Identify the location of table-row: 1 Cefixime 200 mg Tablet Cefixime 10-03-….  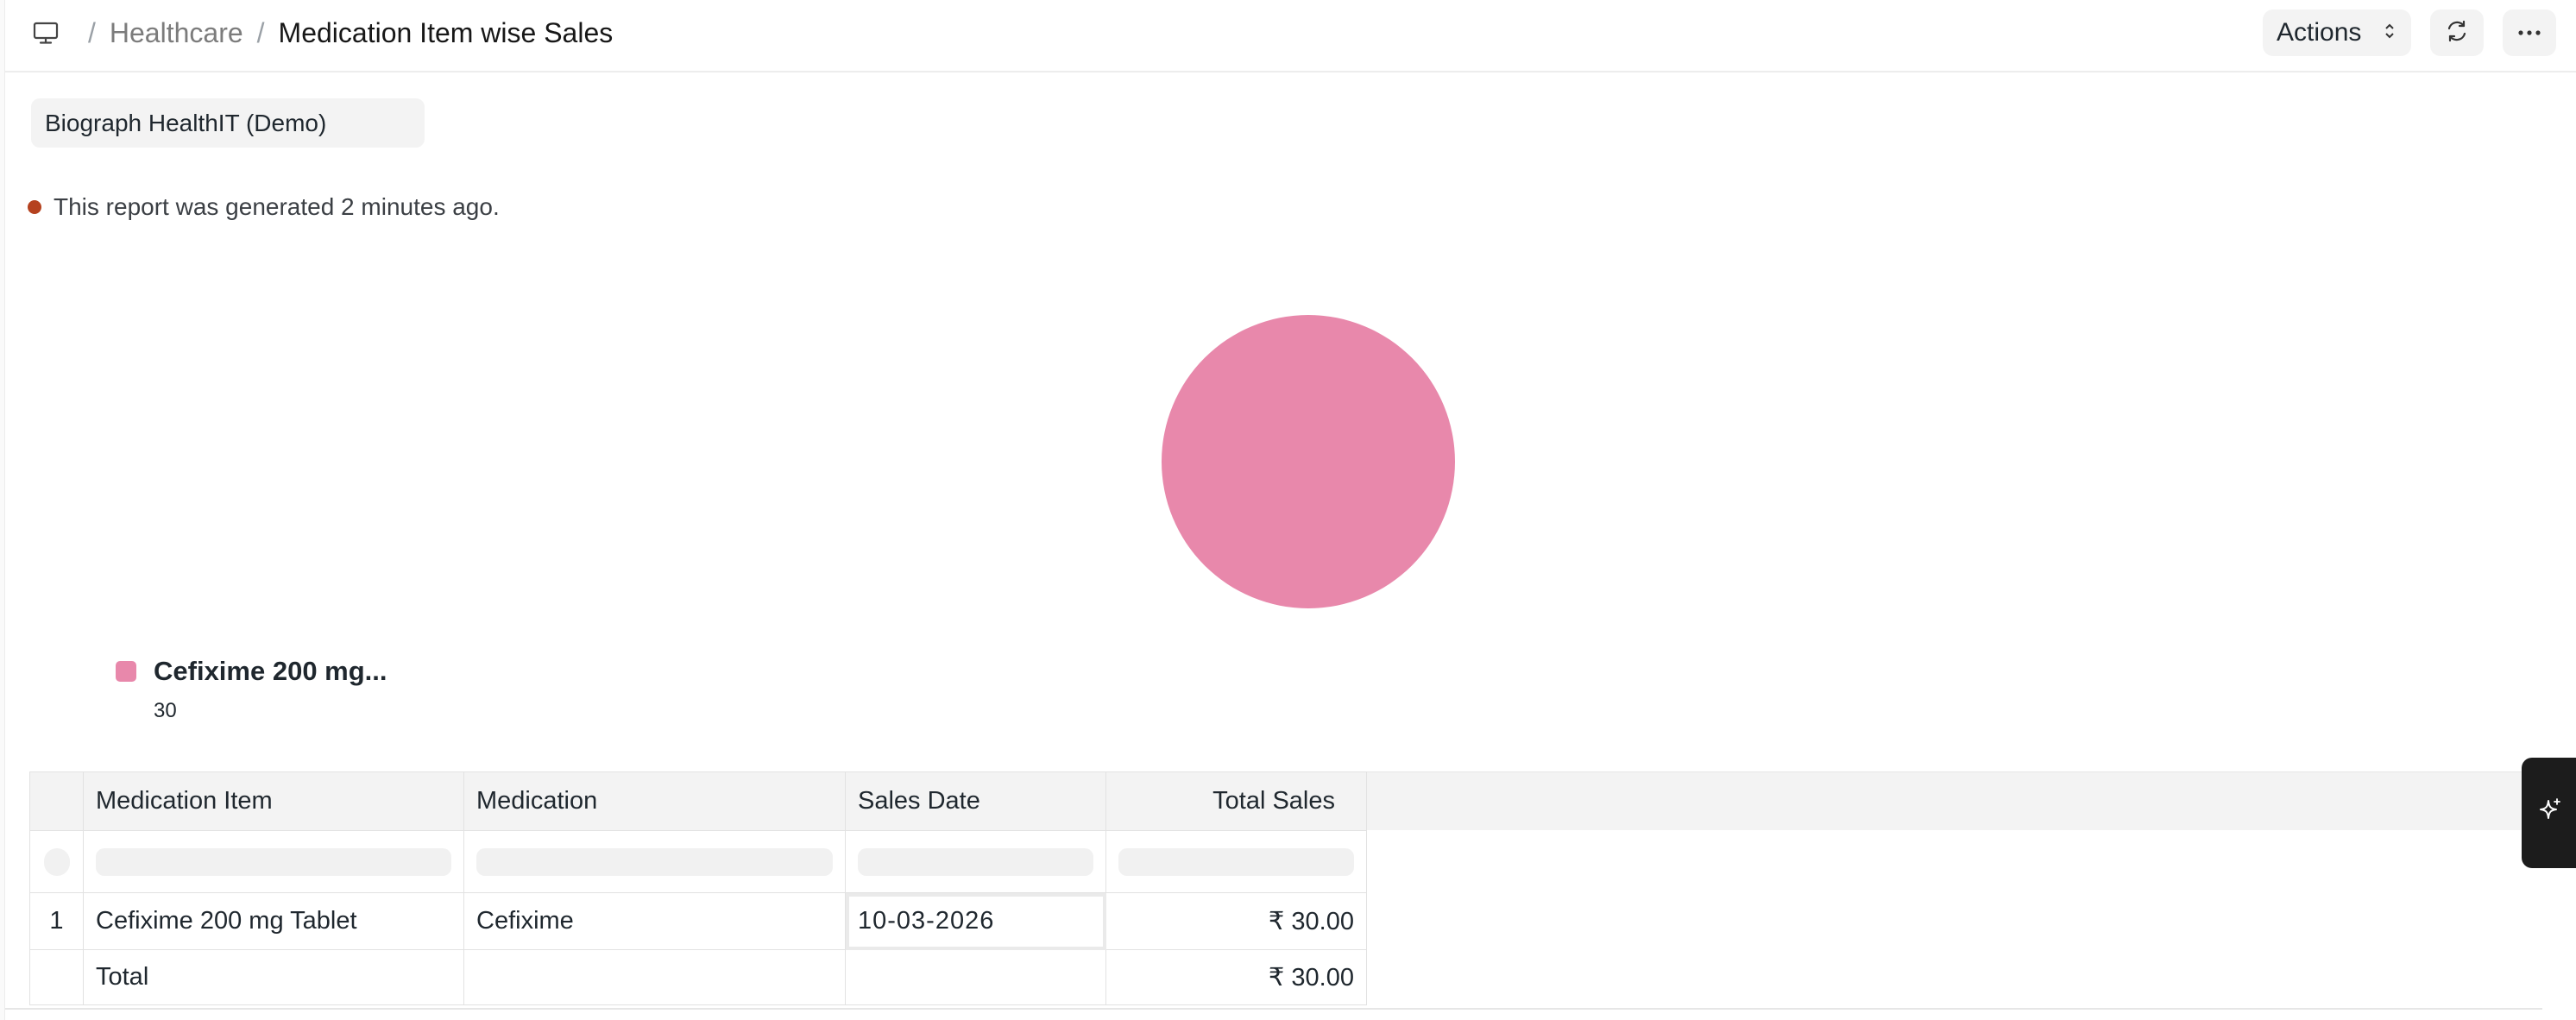
(698, 921).